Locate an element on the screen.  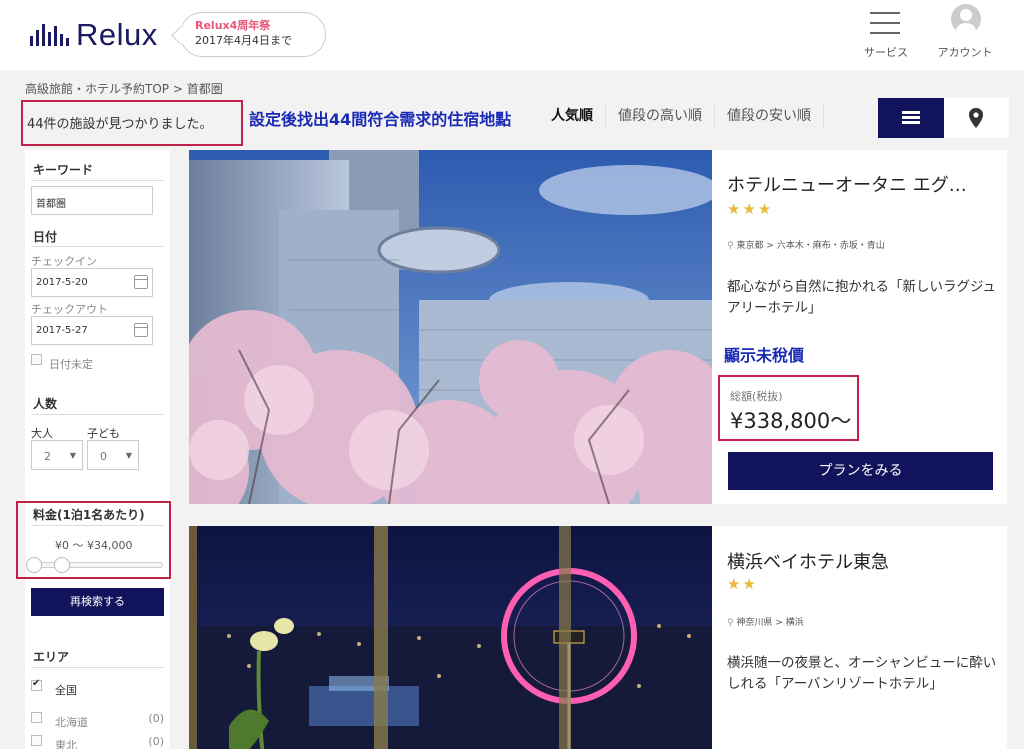
checkin-value: 2017-5-20 is located at coordinates (62, 282).